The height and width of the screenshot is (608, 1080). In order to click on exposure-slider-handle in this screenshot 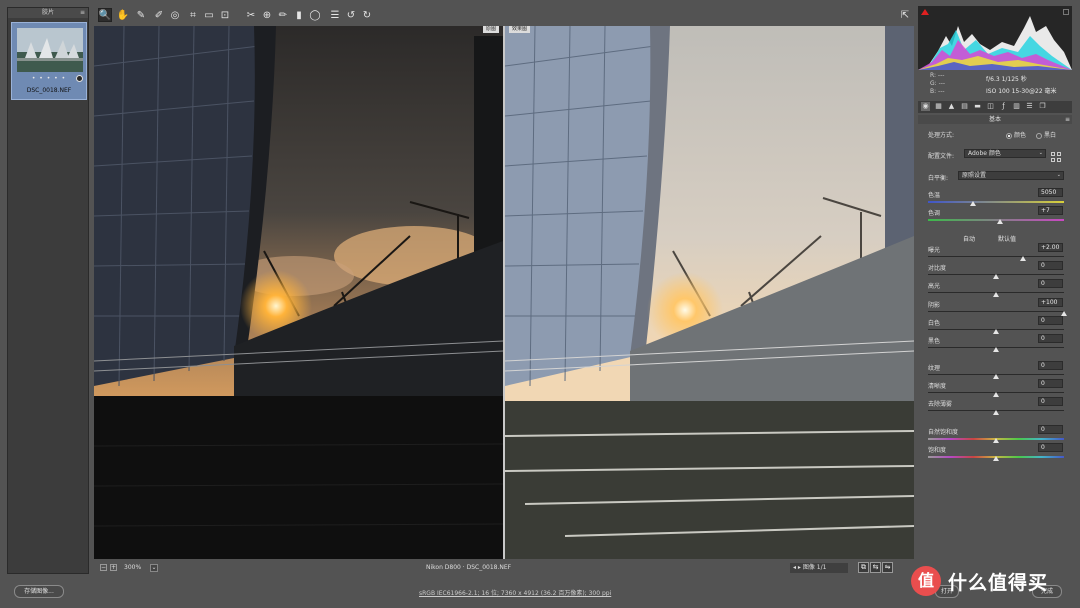, I will do `click(1023, 258)`.